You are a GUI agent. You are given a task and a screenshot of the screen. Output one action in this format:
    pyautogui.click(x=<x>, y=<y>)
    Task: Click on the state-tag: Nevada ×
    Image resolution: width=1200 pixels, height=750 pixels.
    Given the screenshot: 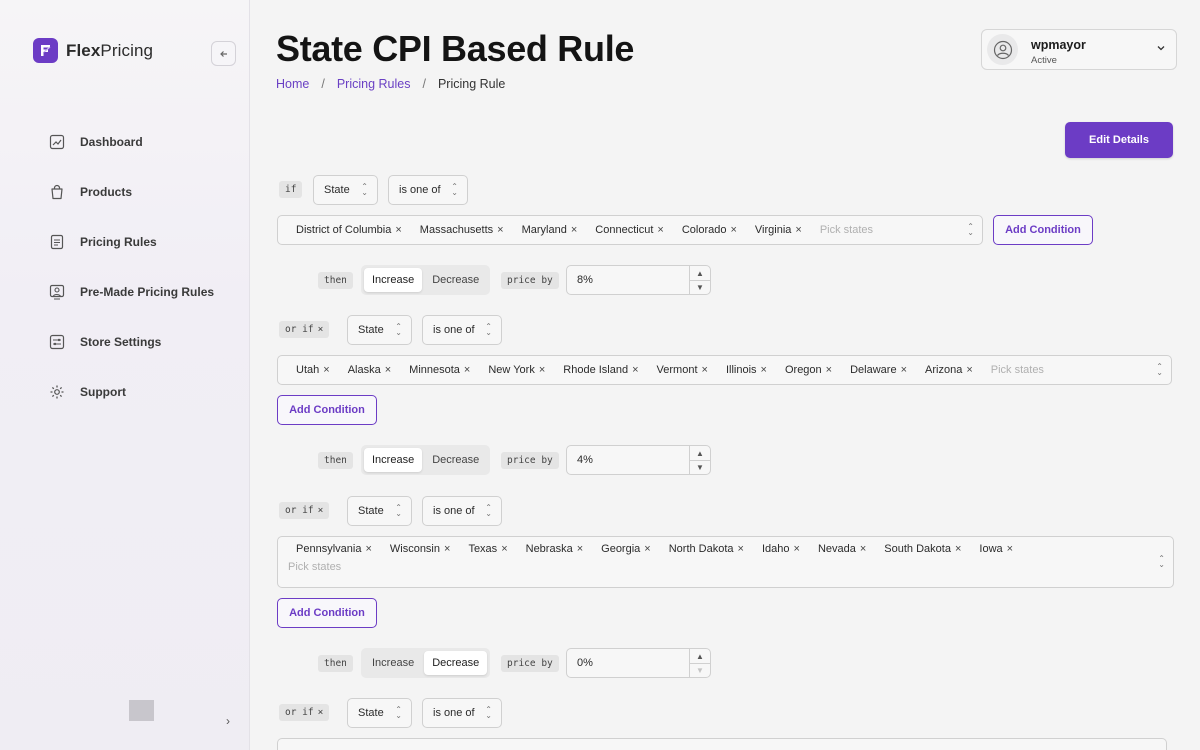 What is the action you would take?
    pyautogui.click(x=842, y=549)
    